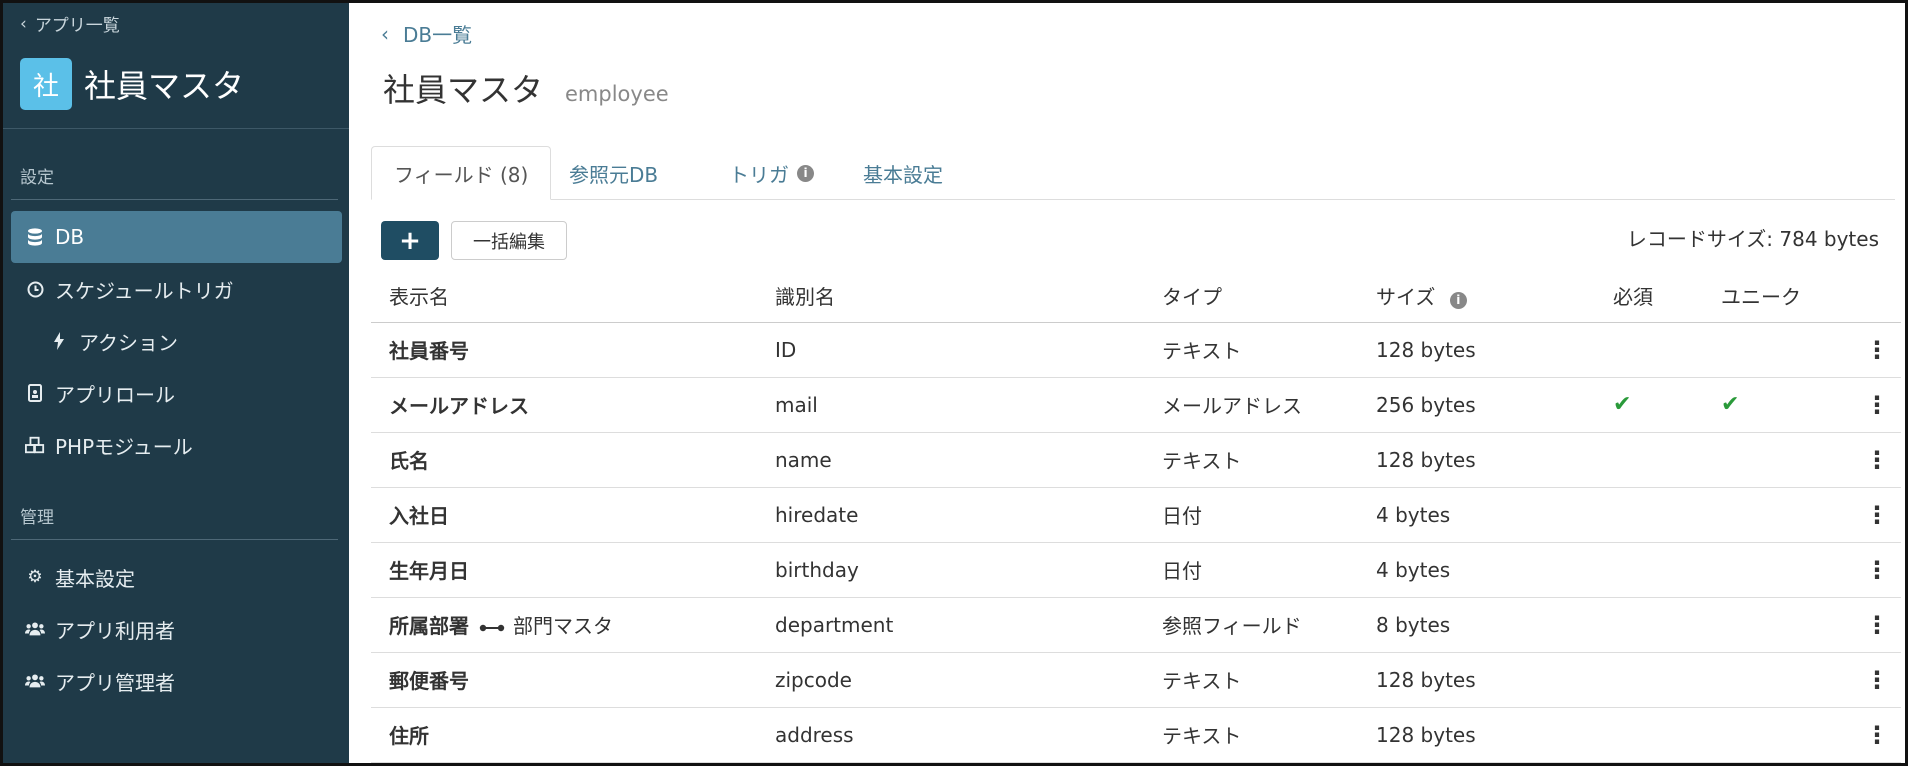 The width and height of the screenshot is (1908, 766). What do you see at coordinates (176, 393) in the screenshot?
I see `sidebar-item-app-role: アプリロール` at bounding box center [176, 393].